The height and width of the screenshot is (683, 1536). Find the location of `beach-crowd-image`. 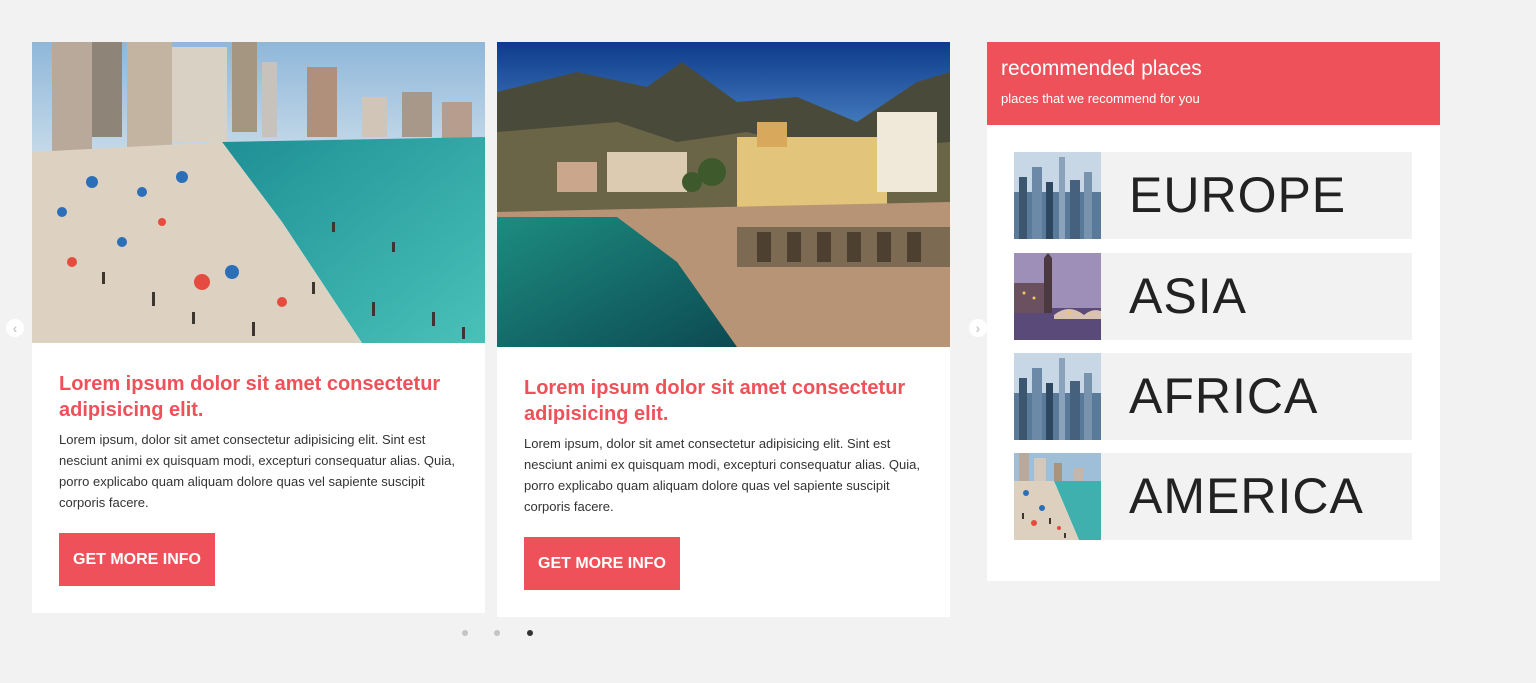

beach-crowd-image is located at coordinates (1057, 496).